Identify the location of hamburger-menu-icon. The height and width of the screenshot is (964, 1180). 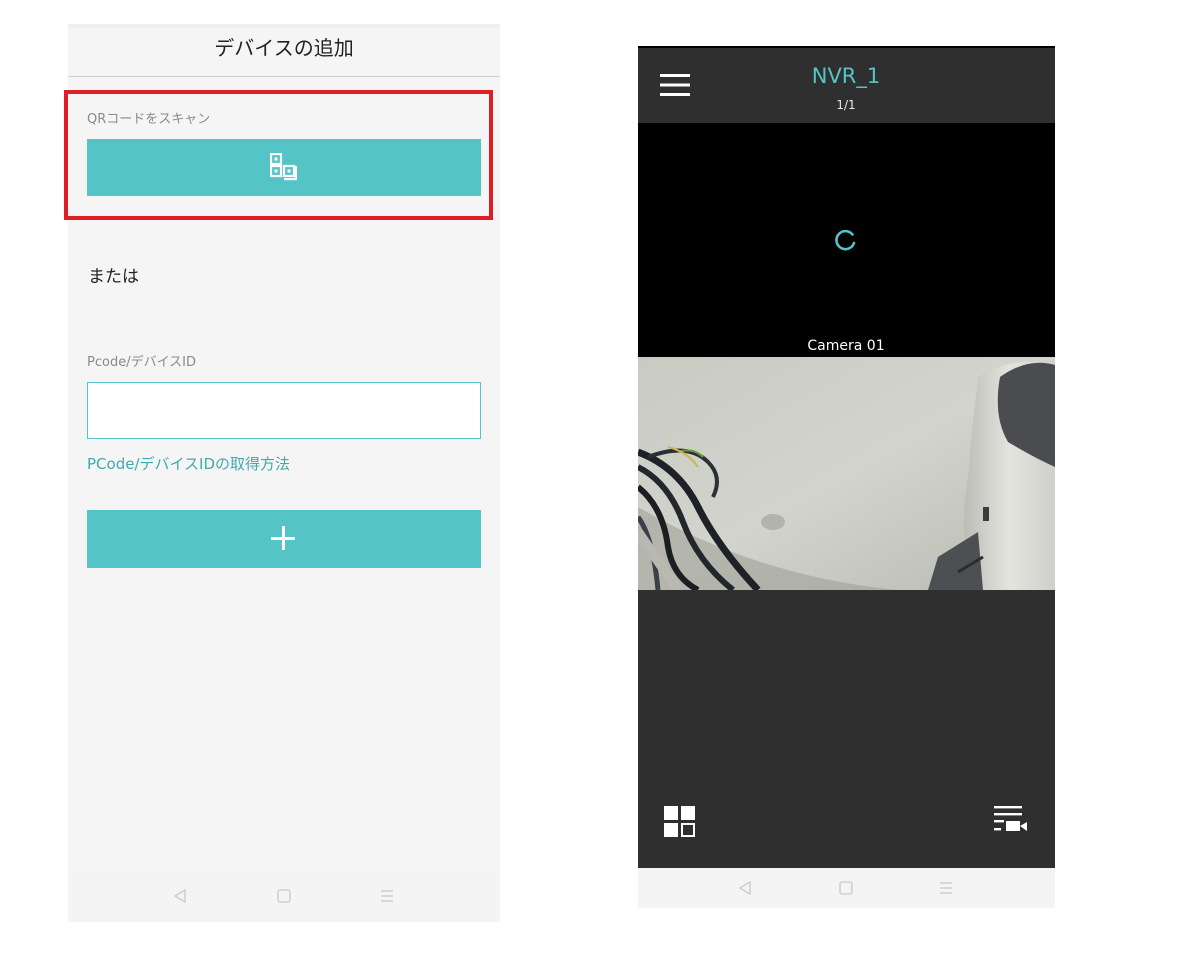
(675, 85).